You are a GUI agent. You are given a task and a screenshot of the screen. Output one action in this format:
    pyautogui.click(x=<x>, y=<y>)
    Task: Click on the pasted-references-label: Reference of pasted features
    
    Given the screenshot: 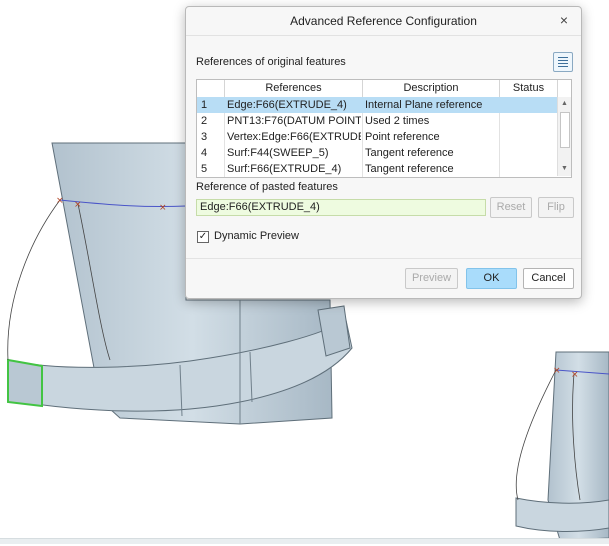 What is the action you would take?
    pyautogui.click(x=267, y=187)
    